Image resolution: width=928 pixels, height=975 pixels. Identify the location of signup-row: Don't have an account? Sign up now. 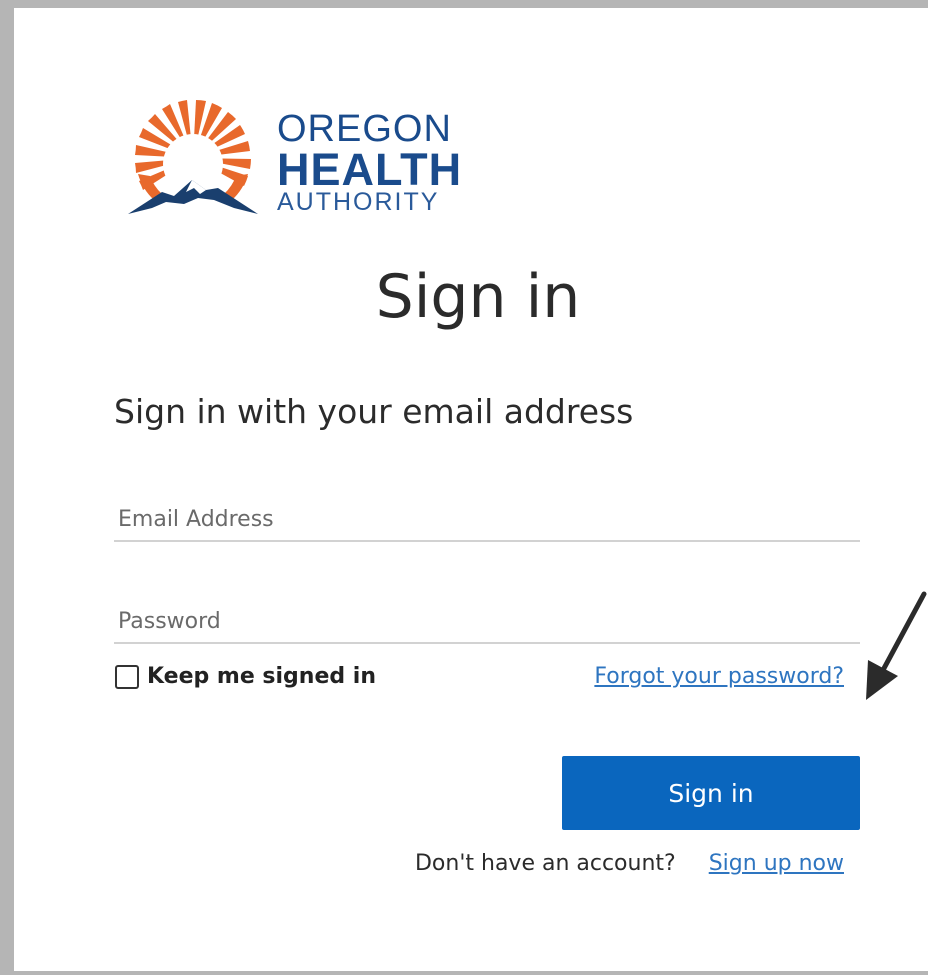
(629, 863).